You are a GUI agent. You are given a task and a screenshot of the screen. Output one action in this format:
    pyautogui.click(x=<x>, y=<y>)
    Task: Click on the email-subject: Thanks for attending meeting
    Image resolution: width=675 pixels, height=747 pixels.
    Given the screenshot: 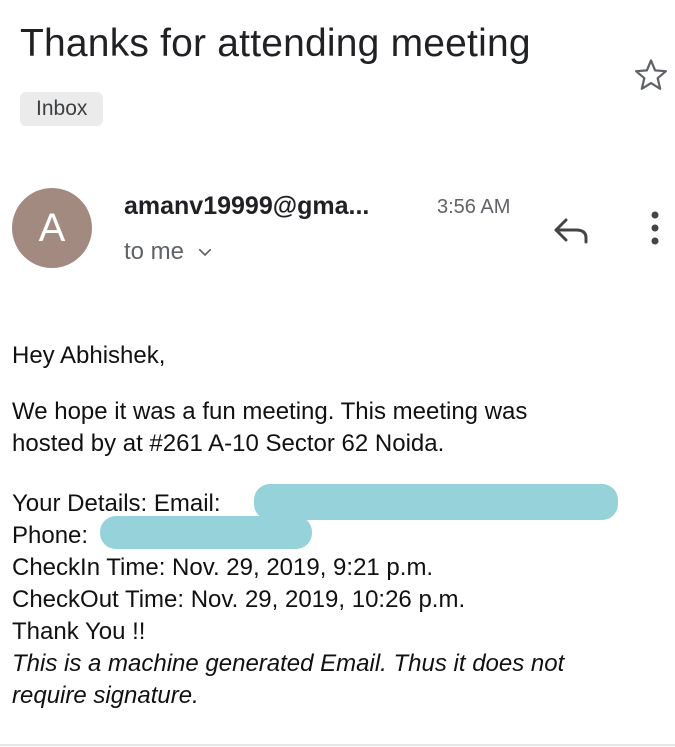 What is the action you would take?
    pyautogui.click(x=275, y=43)
    